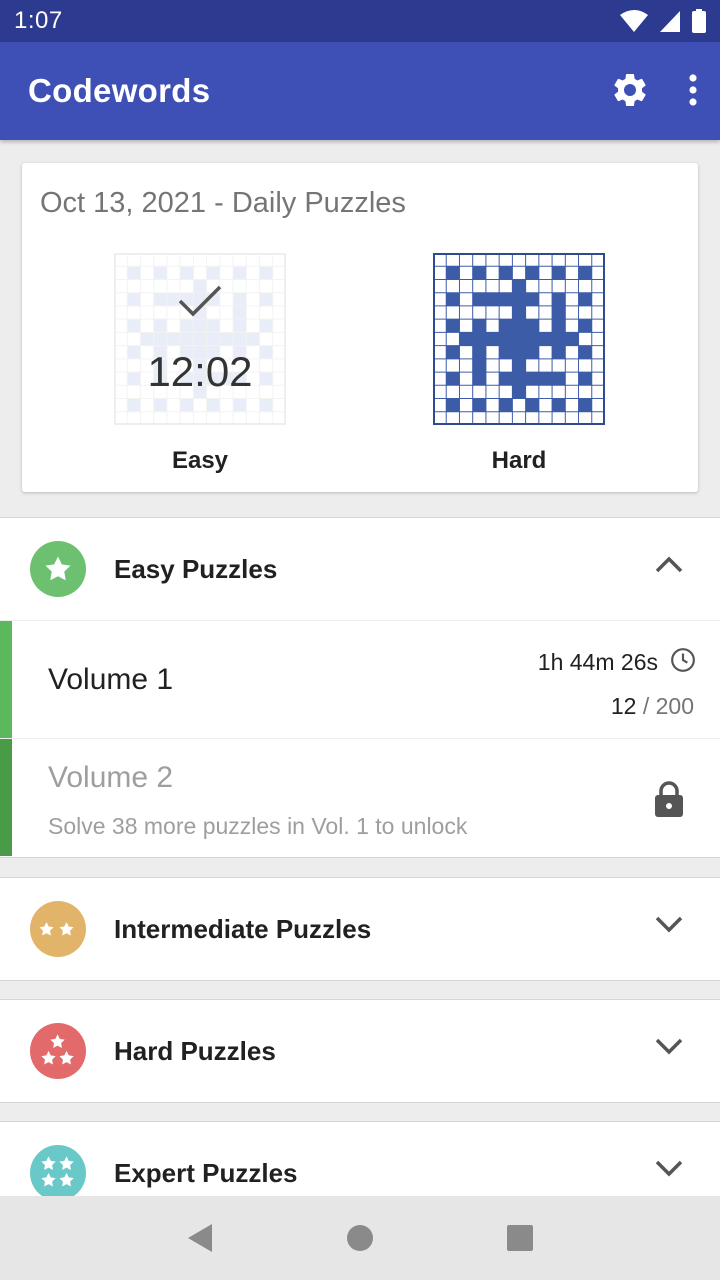 The image size is (720, 1280). I want to click on intermediate-puzzles-section: Intermediate Puzzles, so click(360, 929).